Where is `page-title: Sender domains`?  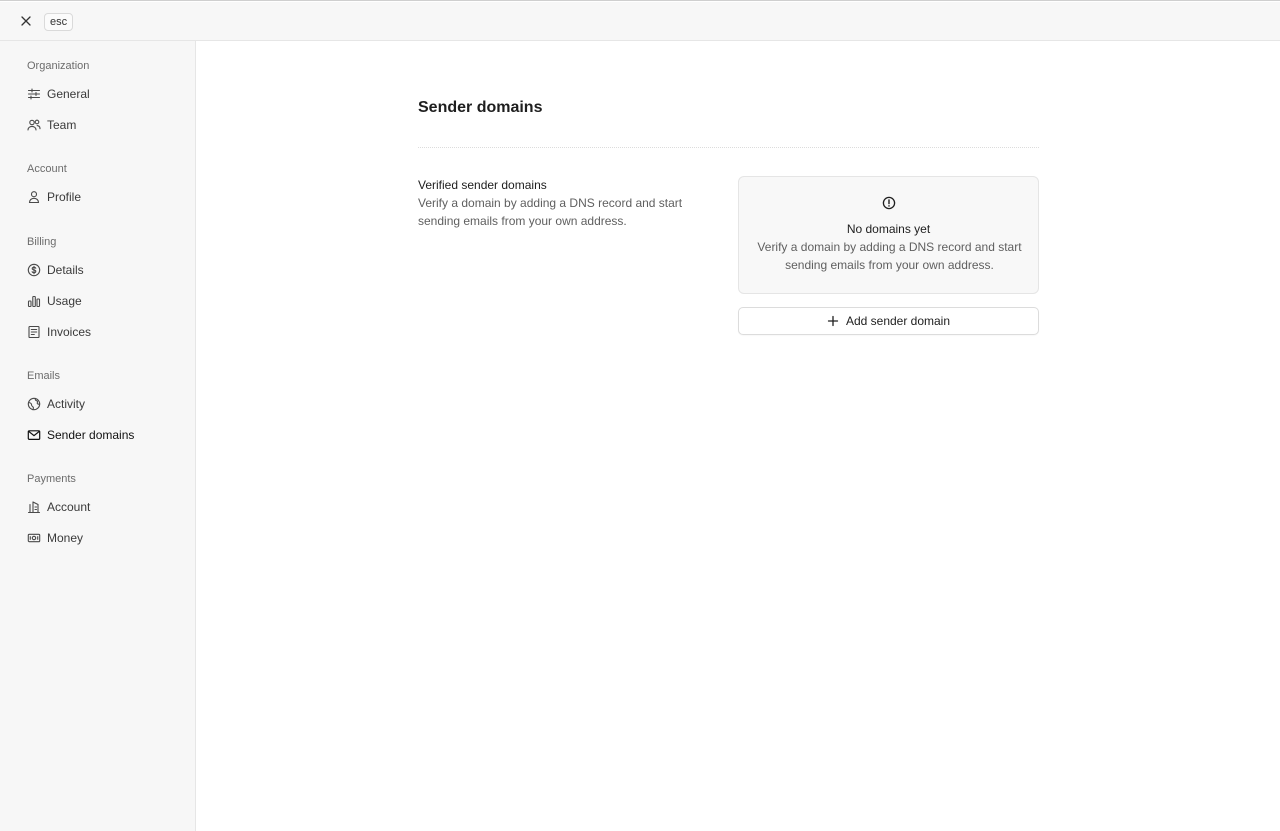
page-title: Sender domains is located at coordinates (480, 107).